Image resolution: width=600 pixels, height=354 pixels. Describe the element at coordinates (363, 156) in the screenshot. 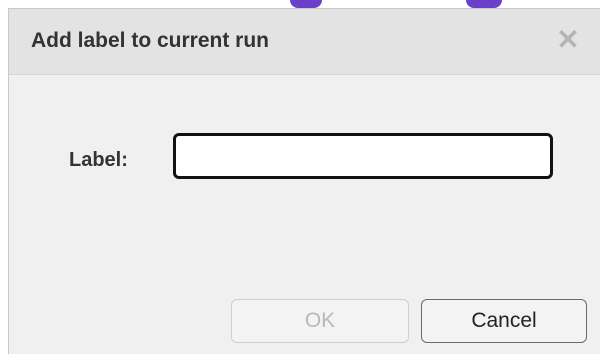

I see `label-input` at that location.